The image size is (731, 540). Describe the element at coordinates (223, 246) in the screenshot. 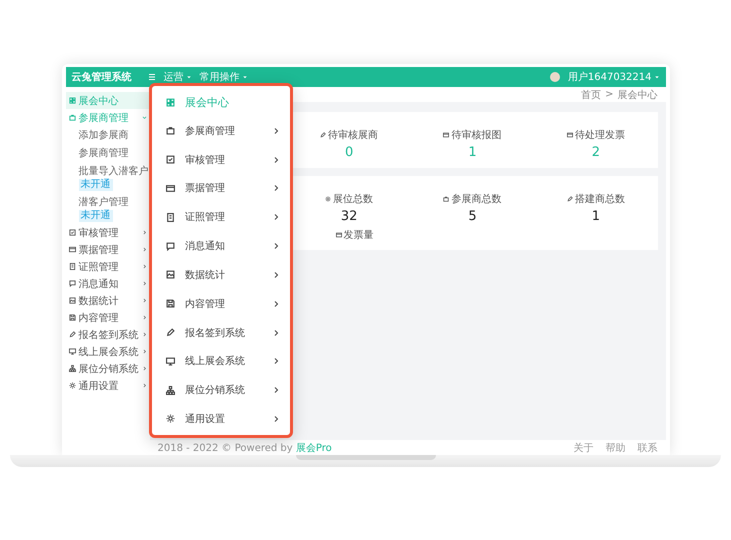

I see `menu-item: 消息通知` at that location.